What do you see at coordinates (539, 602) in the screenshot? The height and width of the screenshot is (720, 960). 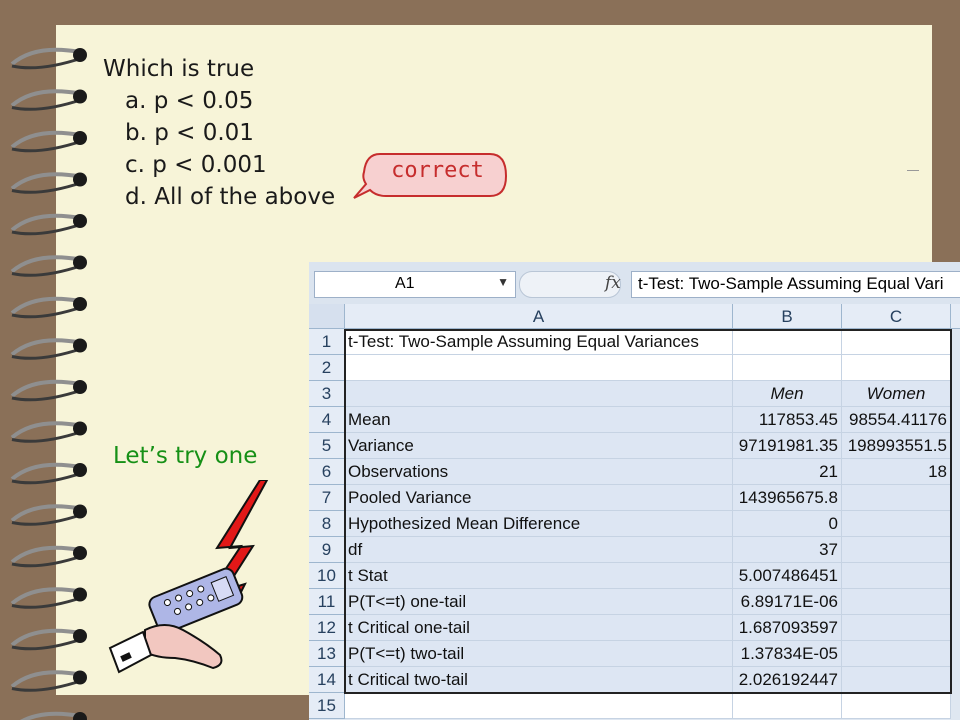 I see `cell-a11: P(T<=t) one-tail` at bounding box center [539, 602].